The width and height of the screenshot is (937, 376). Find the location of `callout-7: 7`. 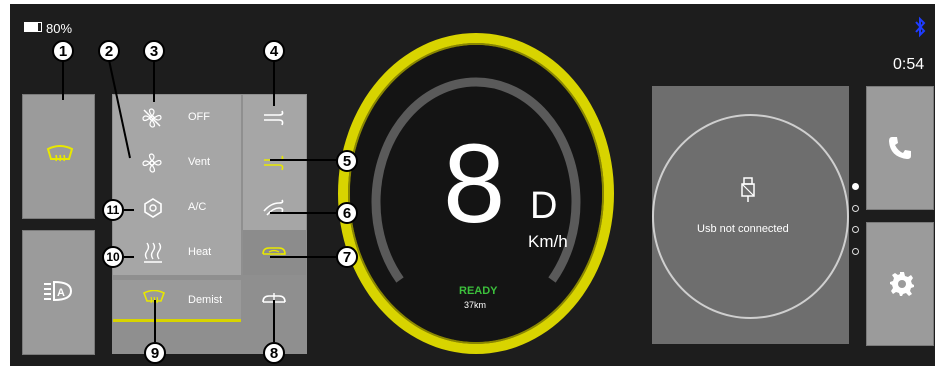

callout-7: 7 is located at coordinates (347, 257).